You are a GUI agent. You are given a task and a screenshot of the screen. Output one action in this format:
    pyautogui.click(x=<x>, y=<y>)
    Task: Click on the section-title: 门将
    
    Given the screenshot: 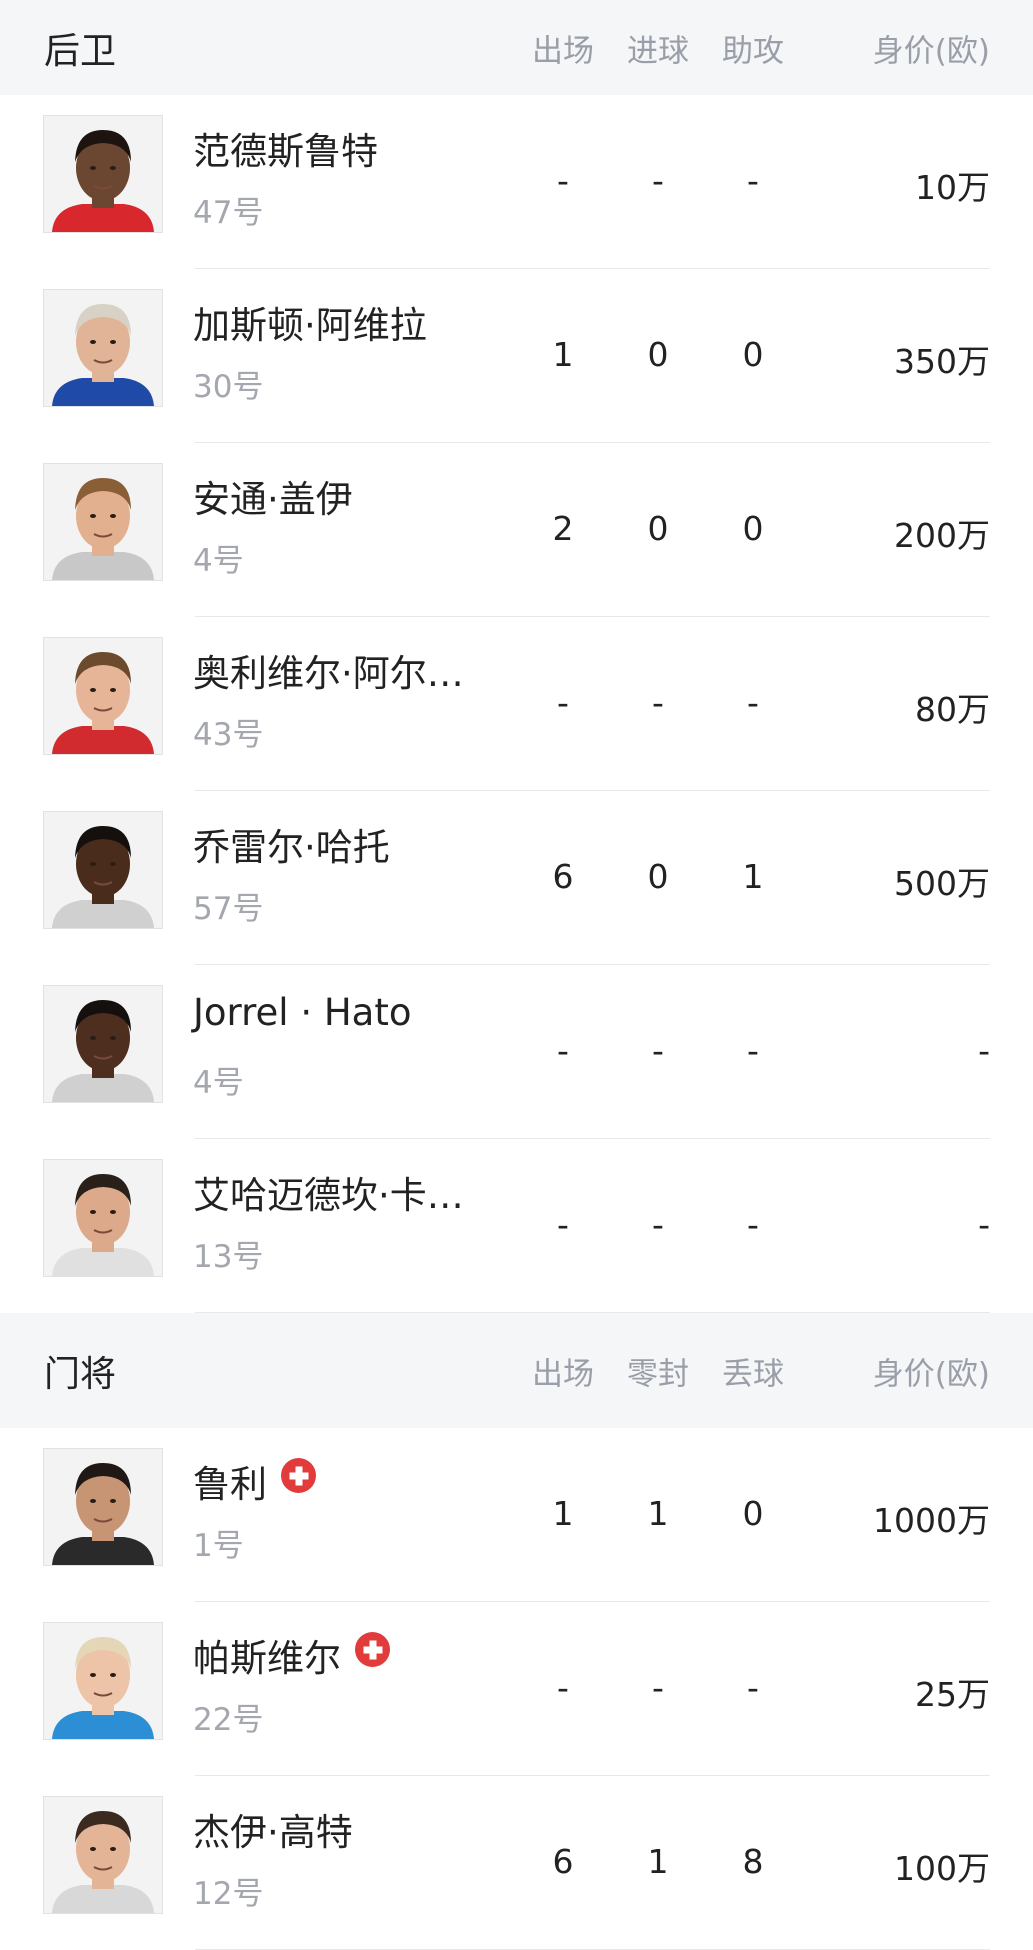 What is the action you would take?
    pyautogui.click(x=80, y=1374)
    